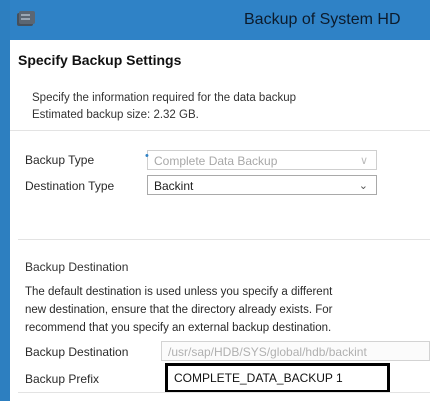 The height and width of the screenshot is (401, 430). What do you see at coordinates (62, 379) in the screenshot?
I see `backup-prefix-label: Backup Prefix` at bounding box center [62, 379].